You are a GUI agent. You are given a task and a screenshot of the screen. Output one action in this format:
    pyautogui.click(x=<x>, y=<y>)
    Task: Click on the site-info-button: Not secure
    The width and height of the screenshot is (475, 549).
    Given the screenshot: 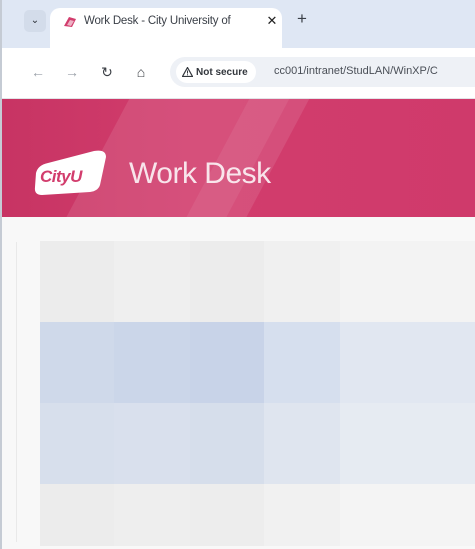 What is the action you would take?
    pyautogui.click(x=216, y=72)
    